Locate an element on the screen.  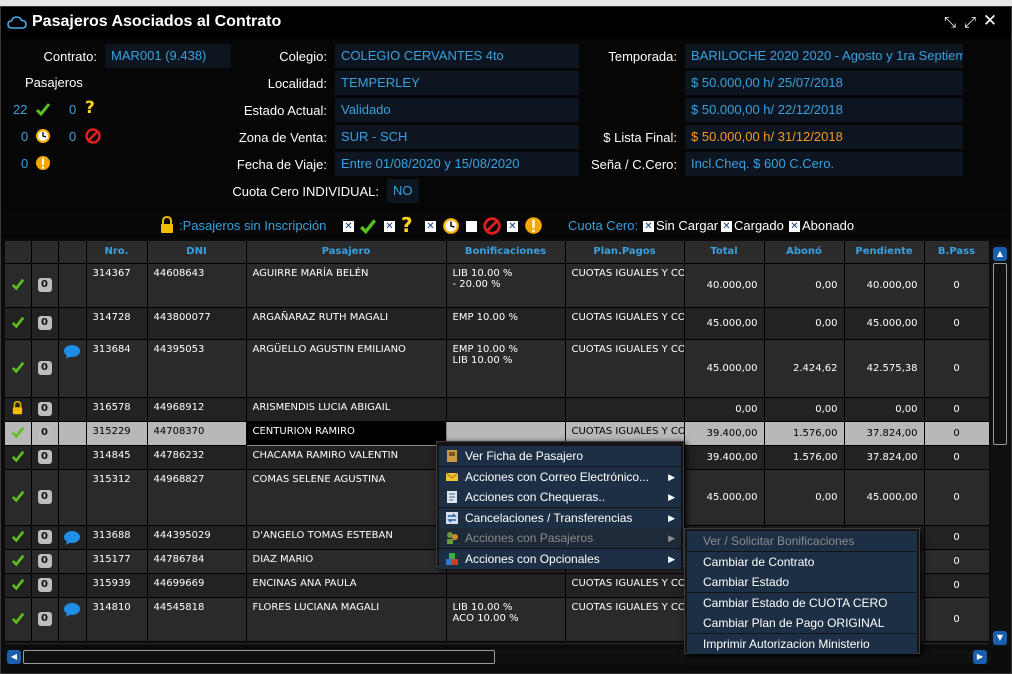
pasajero-cell: D'ANGELO TOMAS ESTEBAN is located at coordinates (346, 537).